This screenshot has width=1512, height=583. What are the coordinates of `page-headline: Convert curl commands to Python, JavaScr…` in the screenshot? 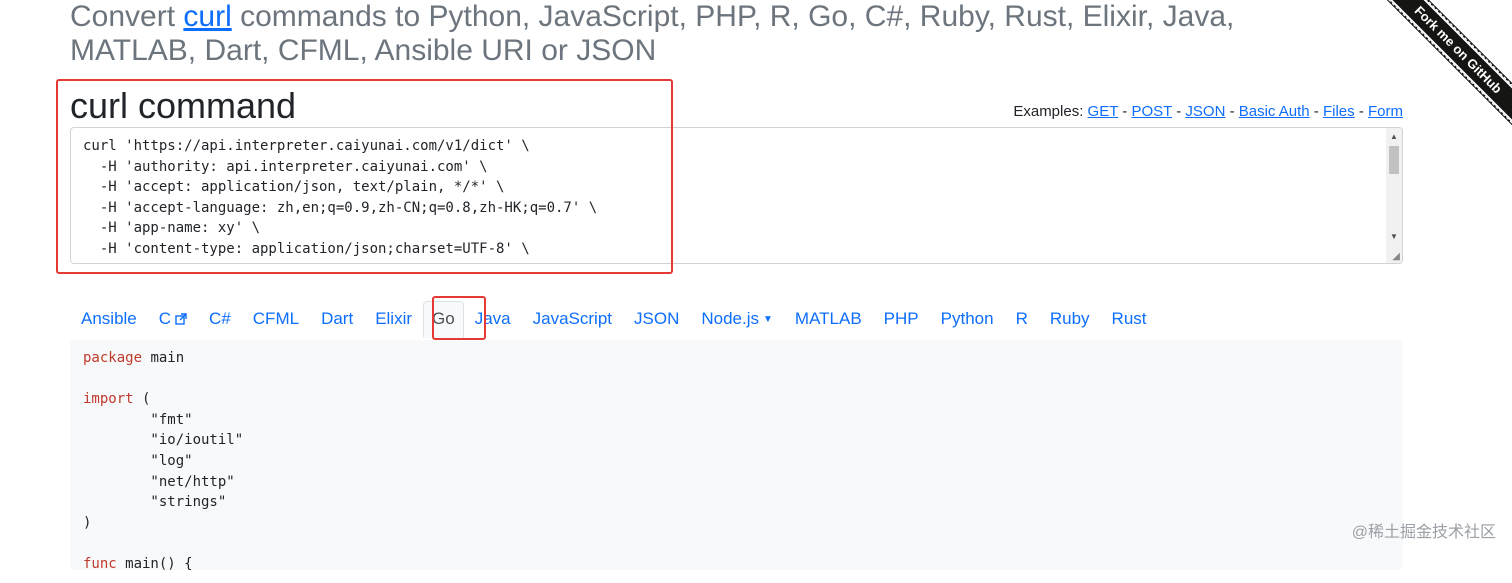 It's located at (660, 34).